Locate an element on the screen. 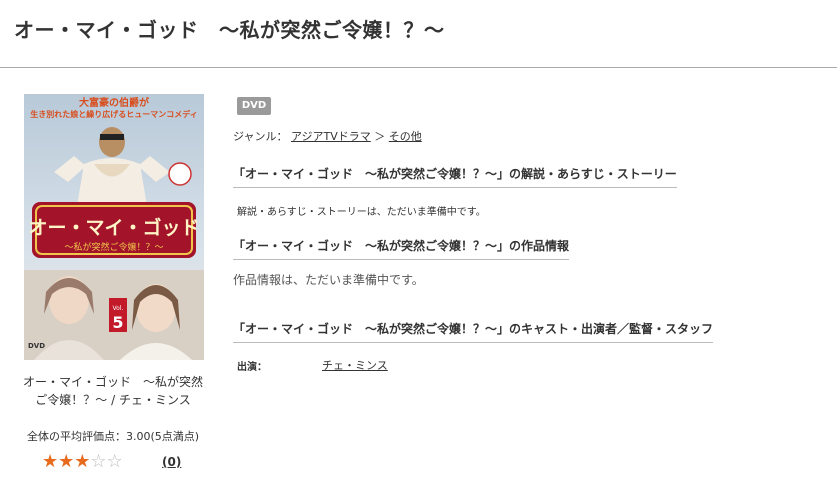  star-rating: ★★★☆☆ is located at coordinates (82, 462).